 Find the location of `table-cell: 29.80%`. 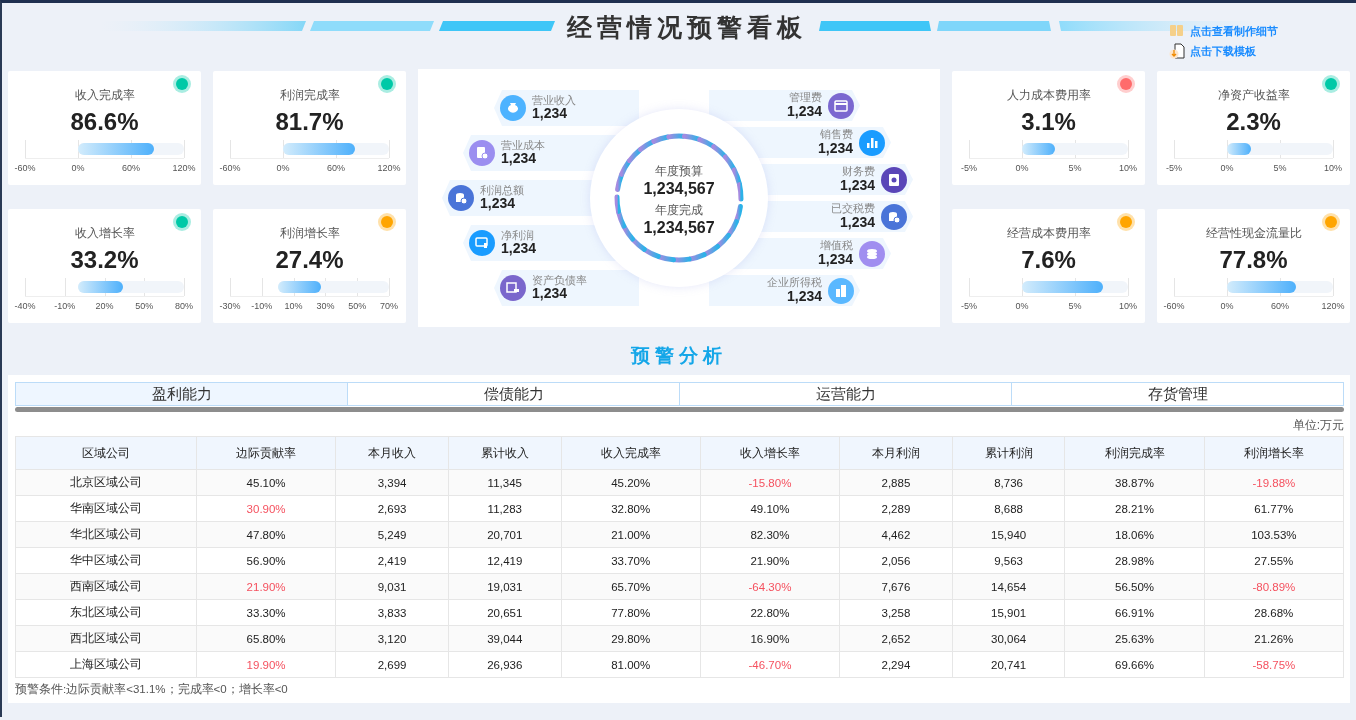

table-cell: 29.80% is located at coordinates (631, 638).